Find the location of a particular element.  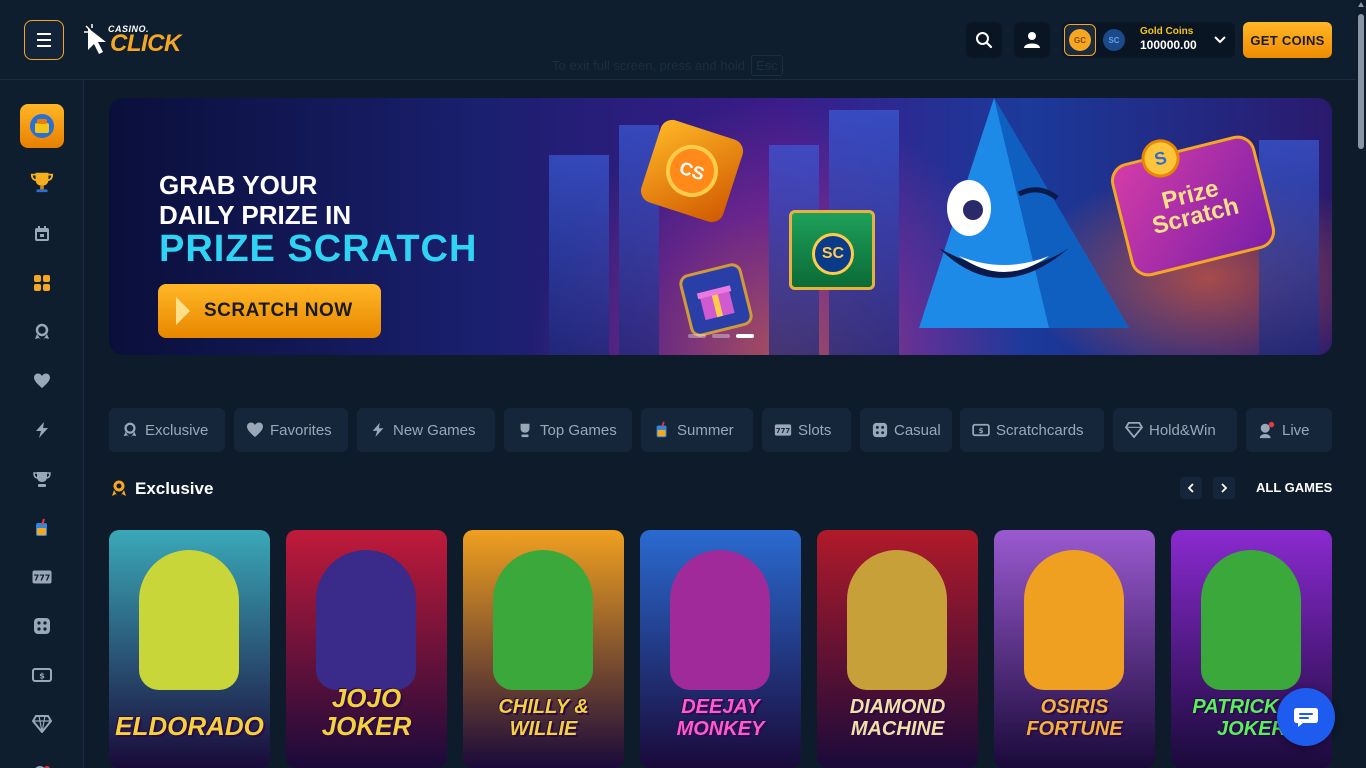

support-chat-button is located at coordinates (1306, 717).